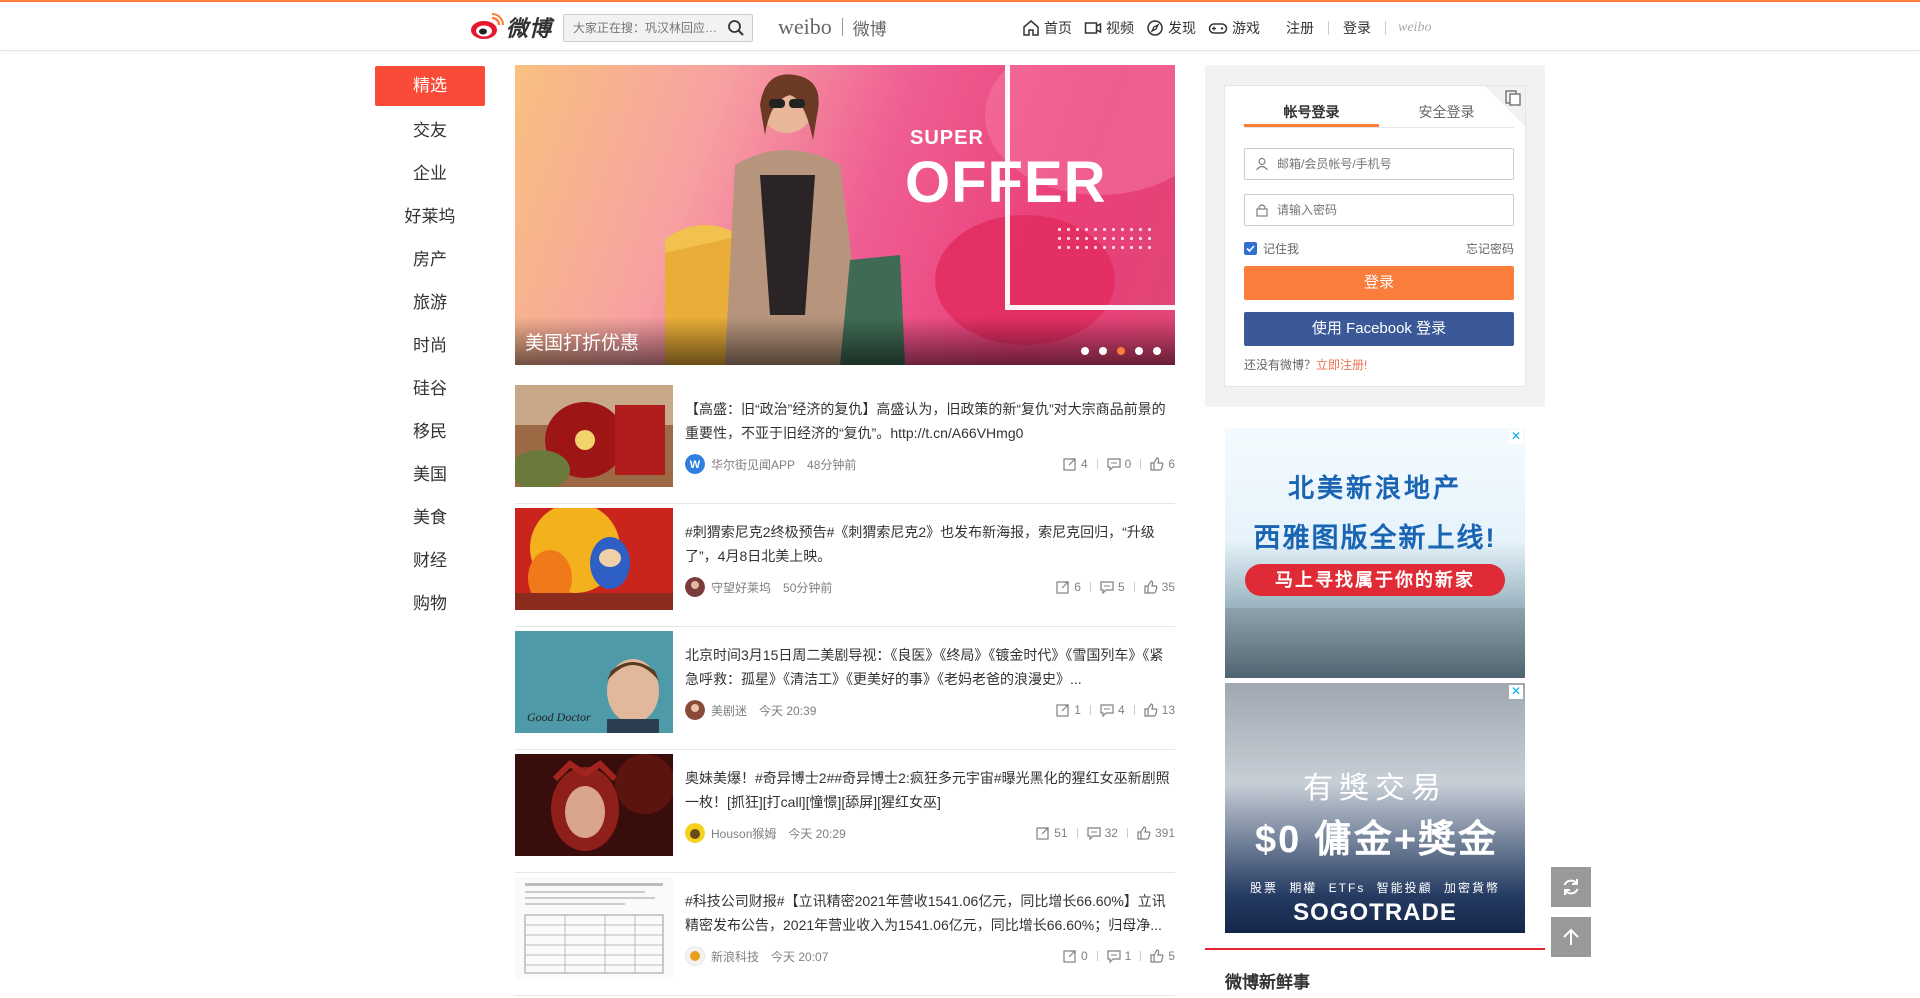 The image size is (1920, 998). Describe the element at coordinates (1379, 283) in the screenshot. I see `login-button: 登录` at that location.